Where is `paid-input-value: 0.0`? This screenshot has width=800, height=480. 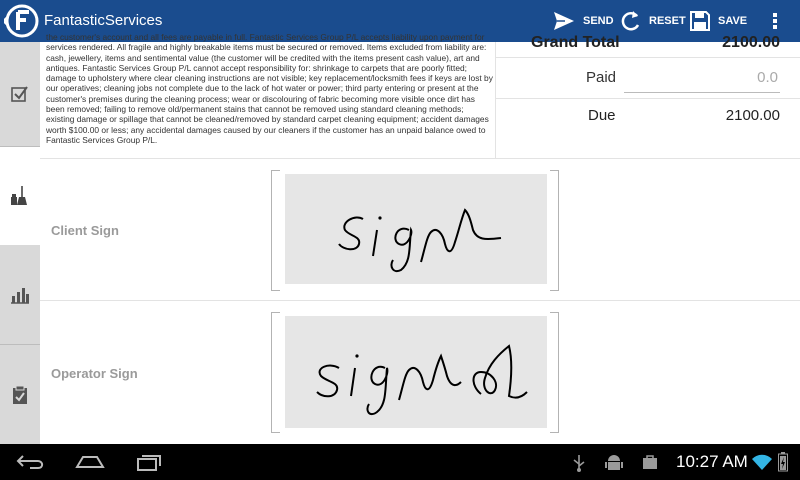
paid-input-value: 0.0 is located at coordinates (767, 77).